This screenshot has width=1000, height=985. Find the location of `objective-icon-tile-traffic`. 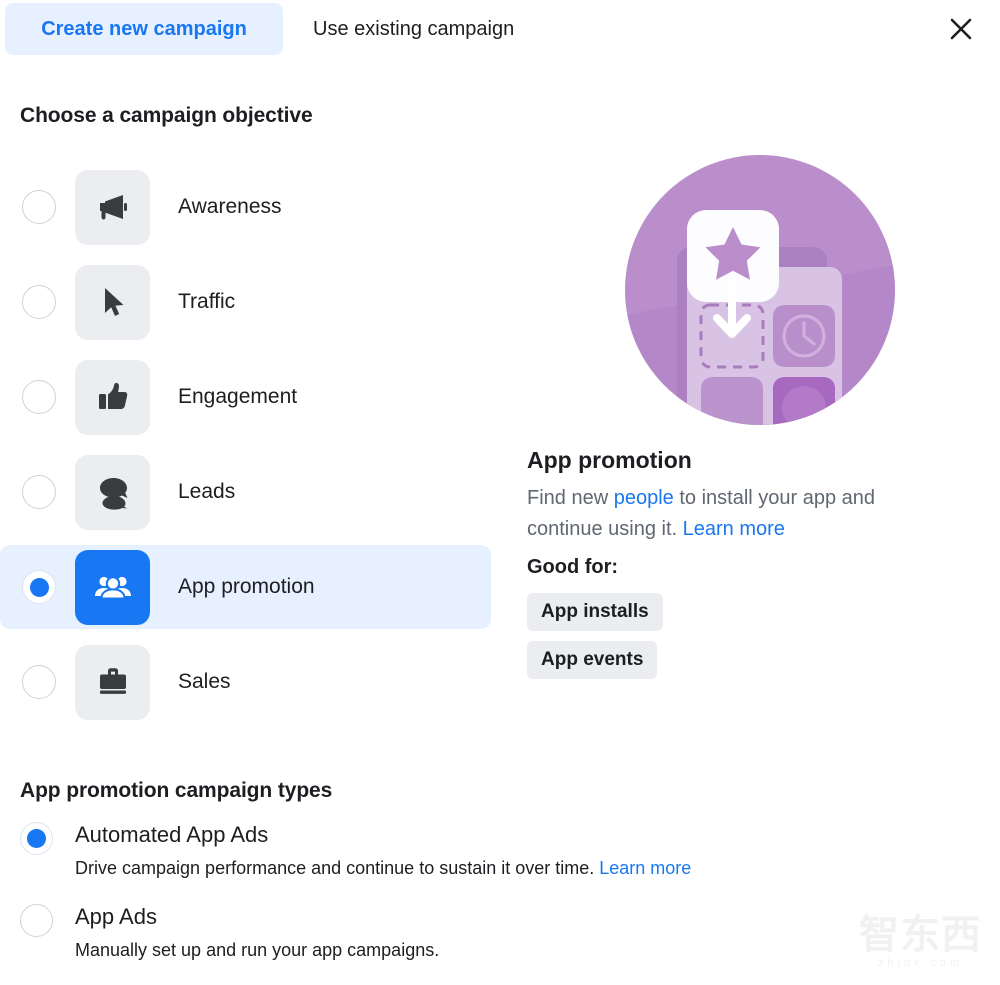

objective-icon-tile-traffic is located at coordinates (112, 302).